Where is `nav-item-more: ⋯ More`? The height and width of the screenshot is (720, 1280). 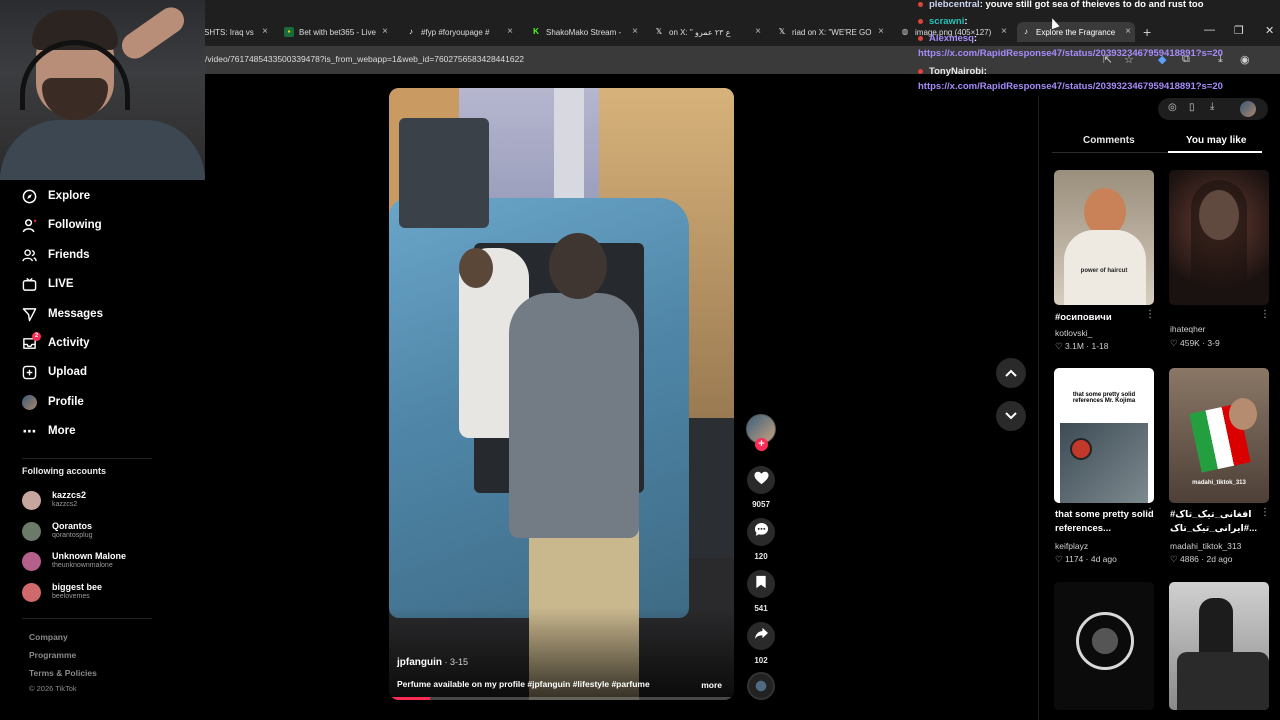
nav-item-more: ⋯ More is located at coordinates (49, 431).